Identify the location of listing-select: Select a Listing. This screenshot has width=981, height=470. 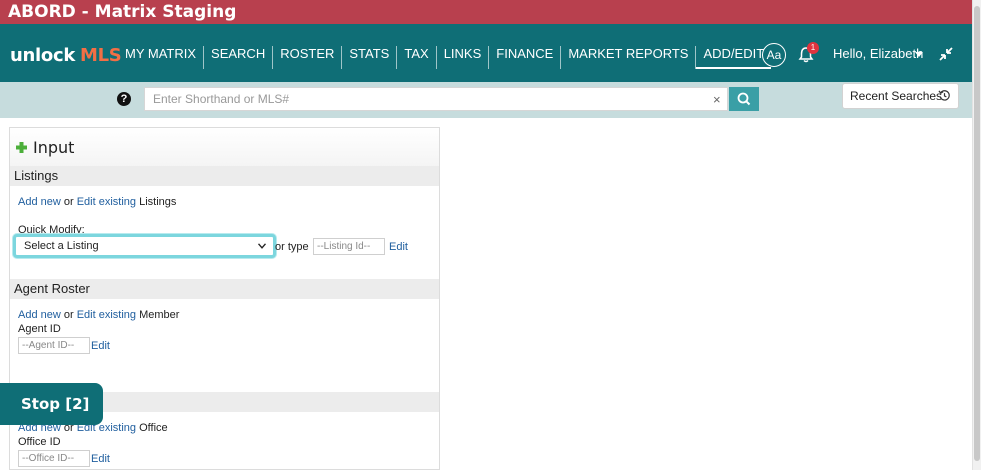
(144, 246).